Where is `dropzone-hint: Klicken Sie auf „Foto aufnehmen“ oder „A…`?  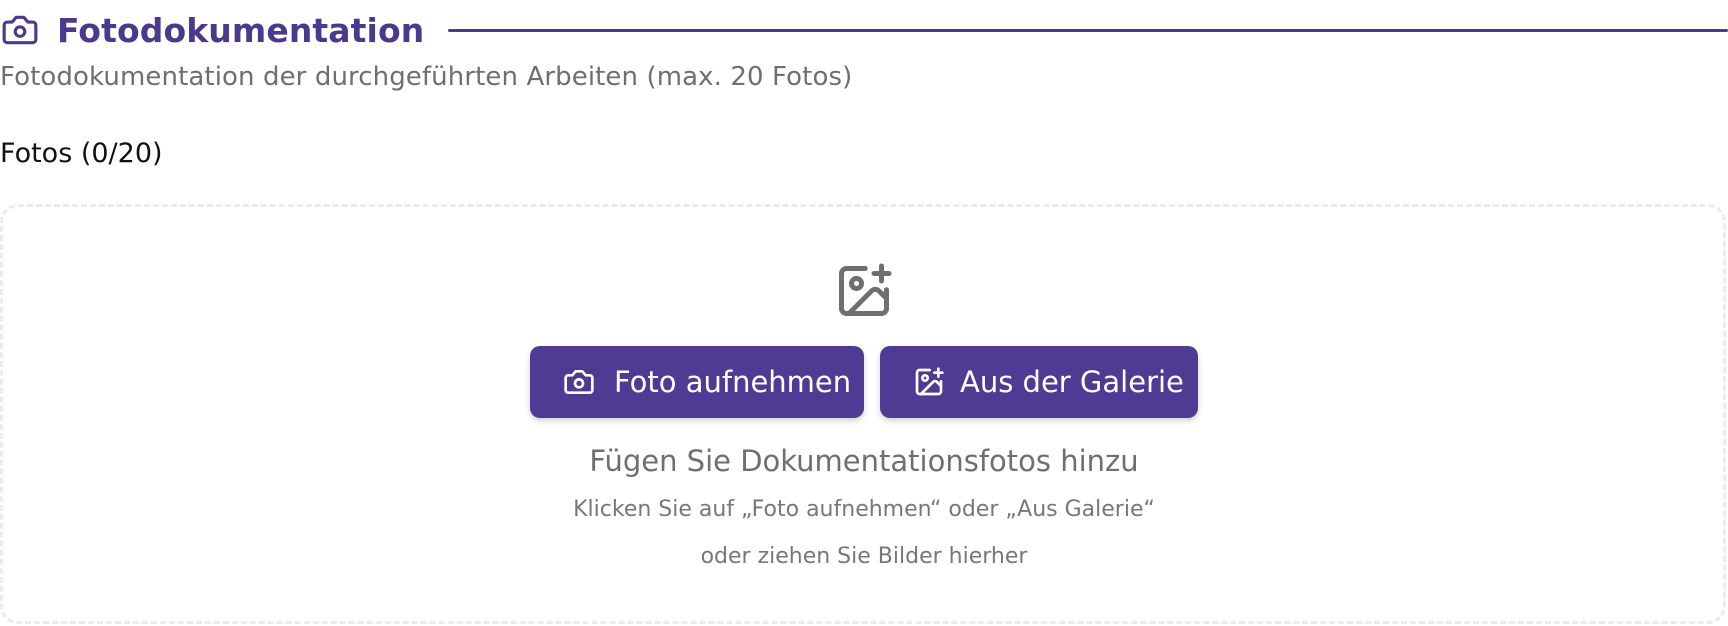 dropzone-hint: Klicken Sie auf „Foto aufnehmen“ oder „A… is located at coordinates (864, 509).